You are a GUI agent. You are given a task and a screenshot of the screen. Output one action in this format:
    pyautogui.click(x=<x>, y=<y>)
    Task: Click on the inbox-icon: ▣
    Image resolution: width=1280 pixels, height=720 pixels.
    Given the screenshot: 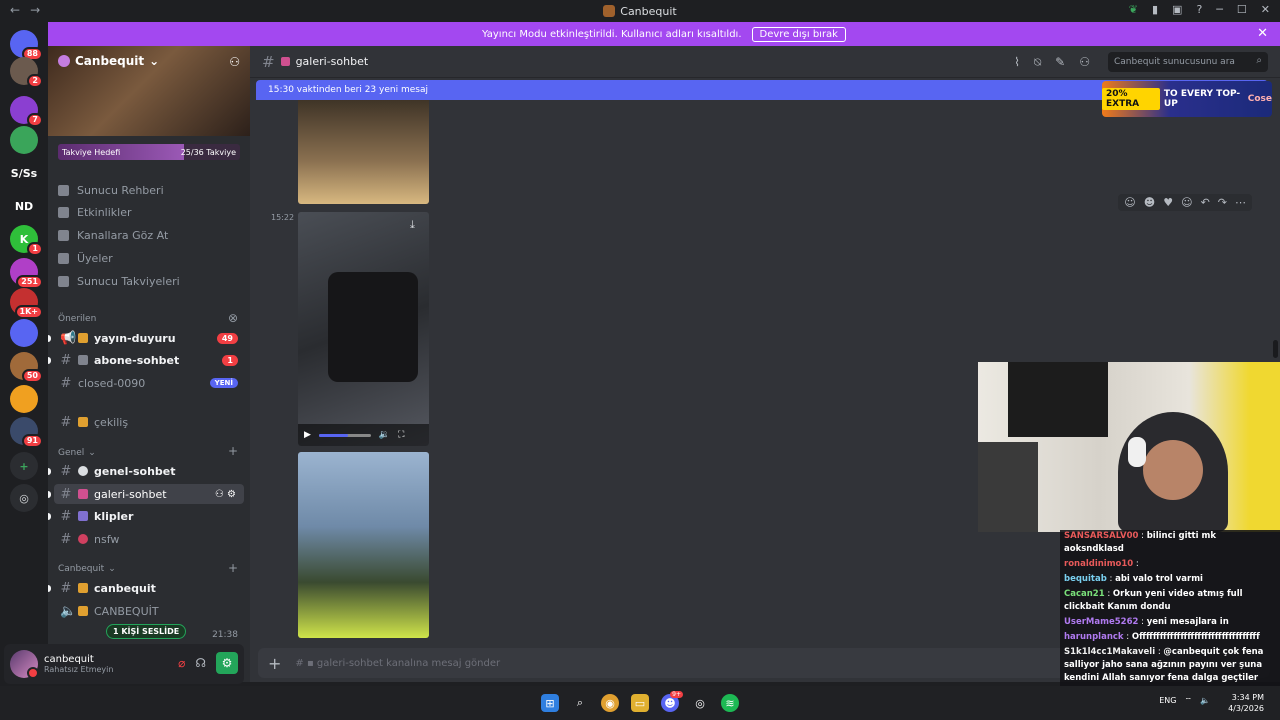 What is the action you would take?
    pyautogui.click(x=1177, y=9)
    